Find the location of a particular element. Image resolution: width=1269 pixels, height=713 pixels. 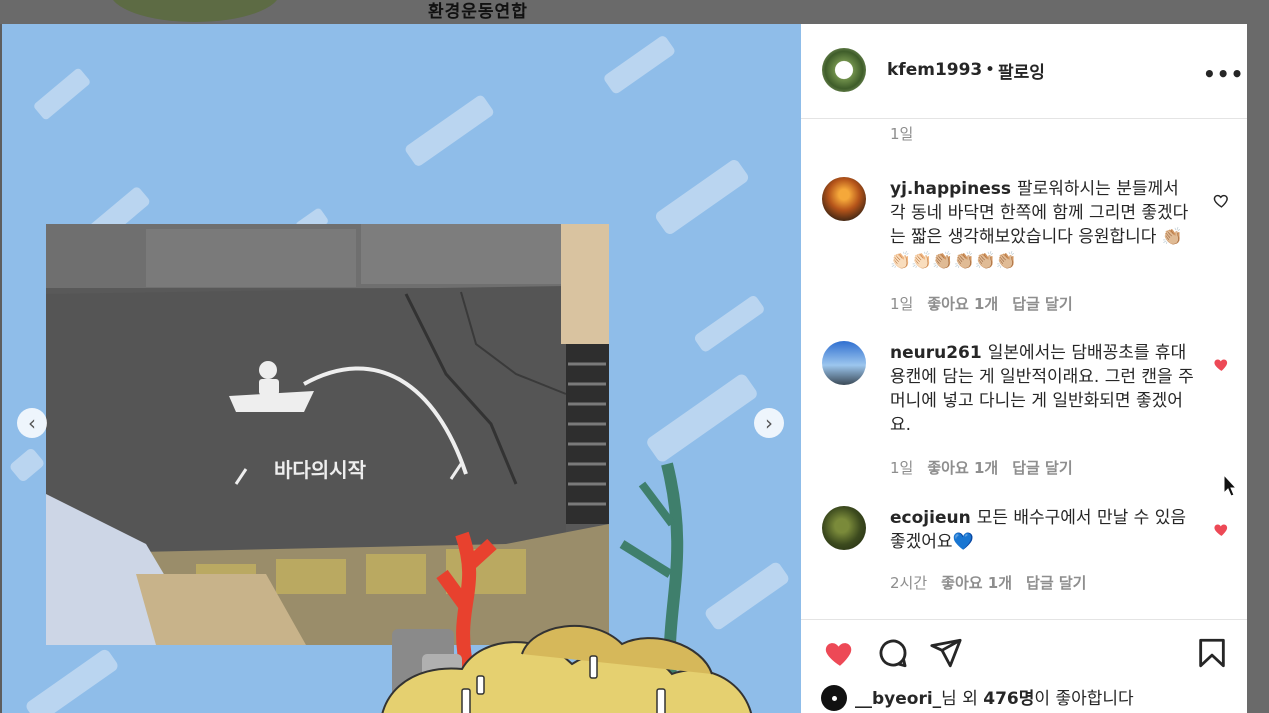

likes-text-mid: 님 외 is located at coordinates (962, 699).